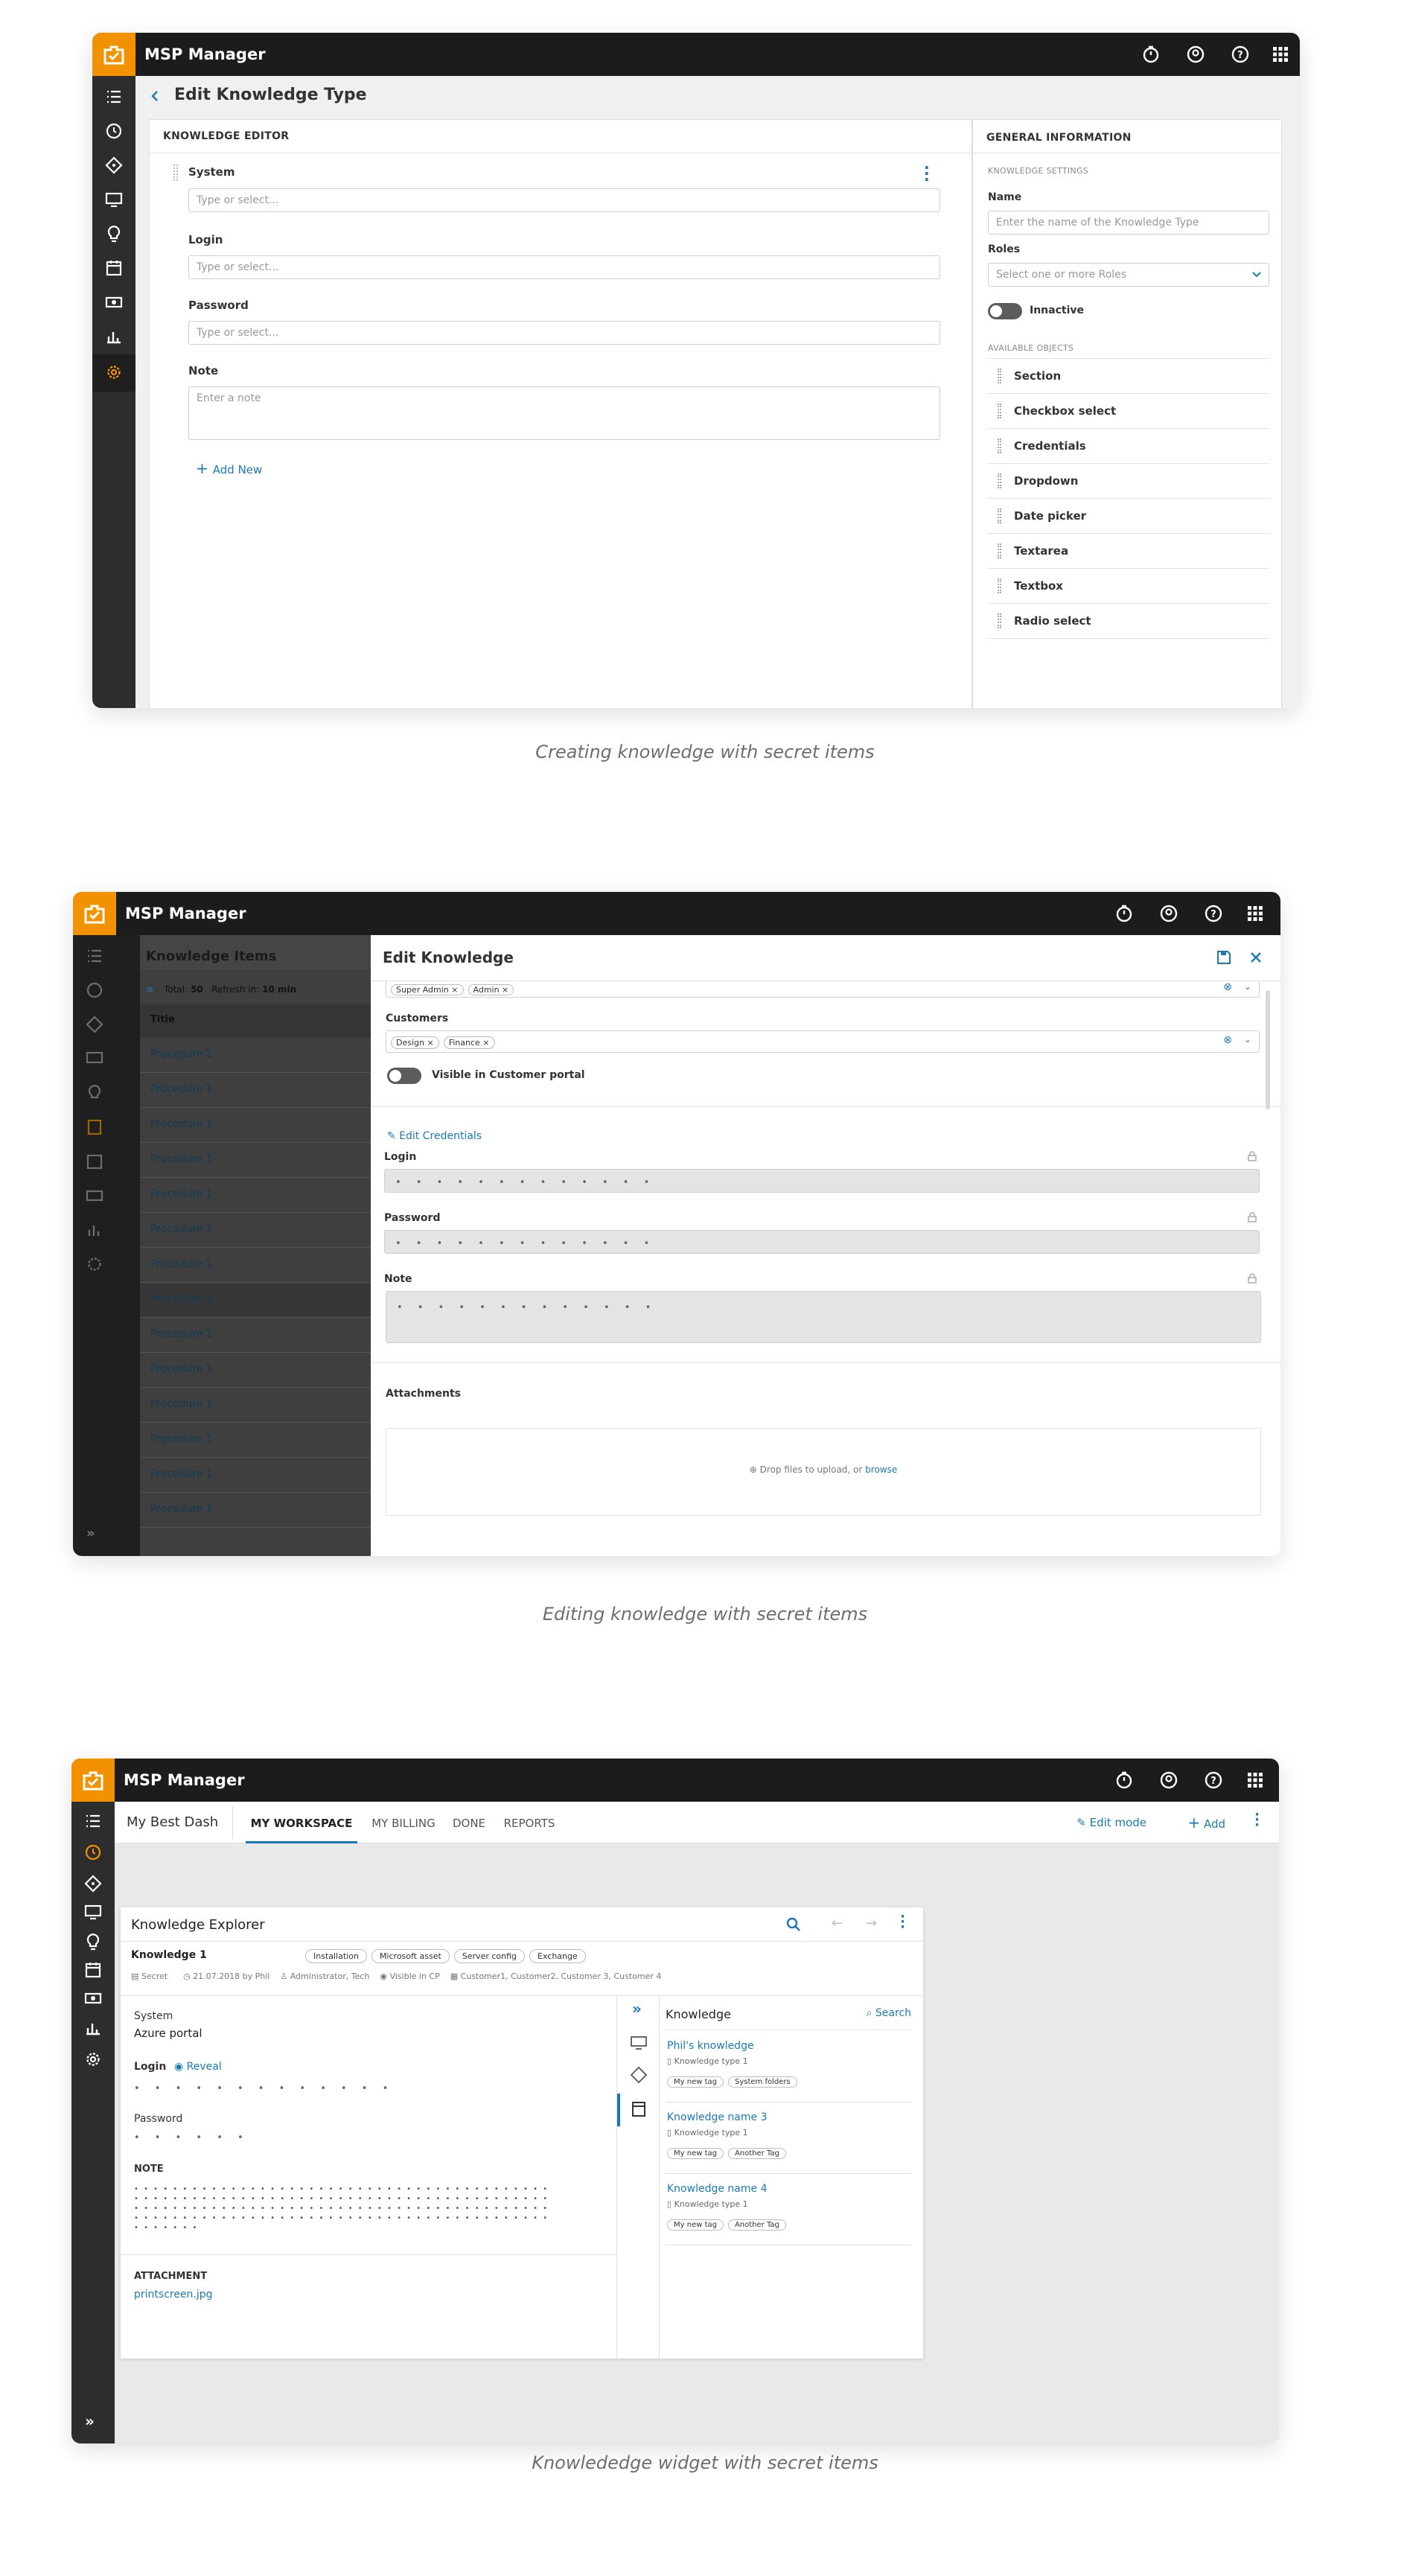  I want to click on settings-icon, so click(93, 2059).